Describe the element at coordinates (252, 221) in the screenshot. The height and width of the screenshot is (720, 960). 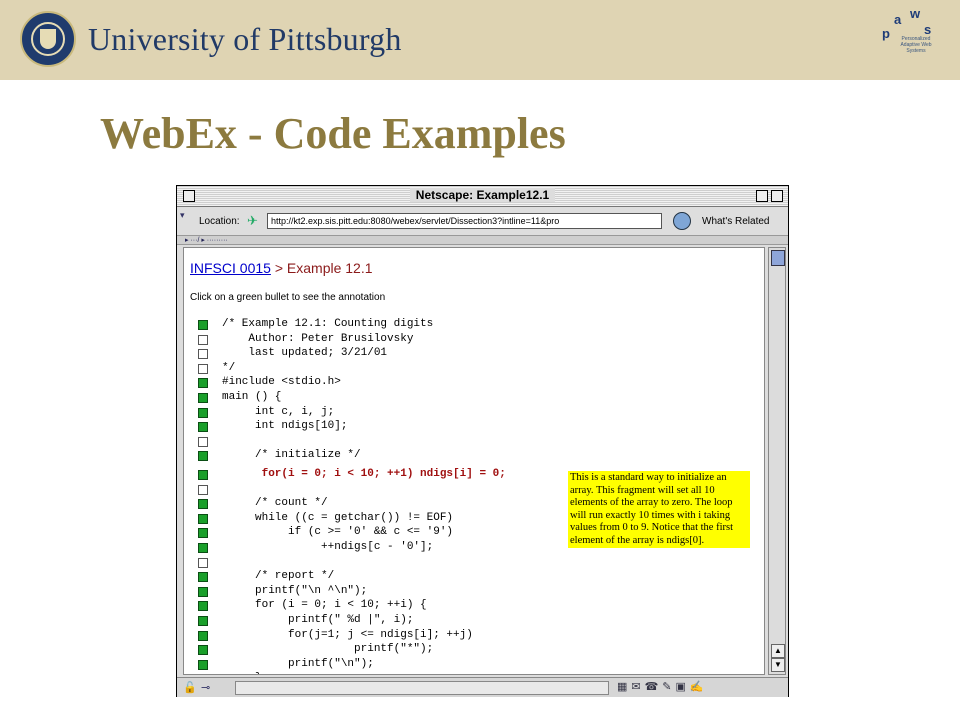
I see `bookmark-page-icon: ✈` at that location.